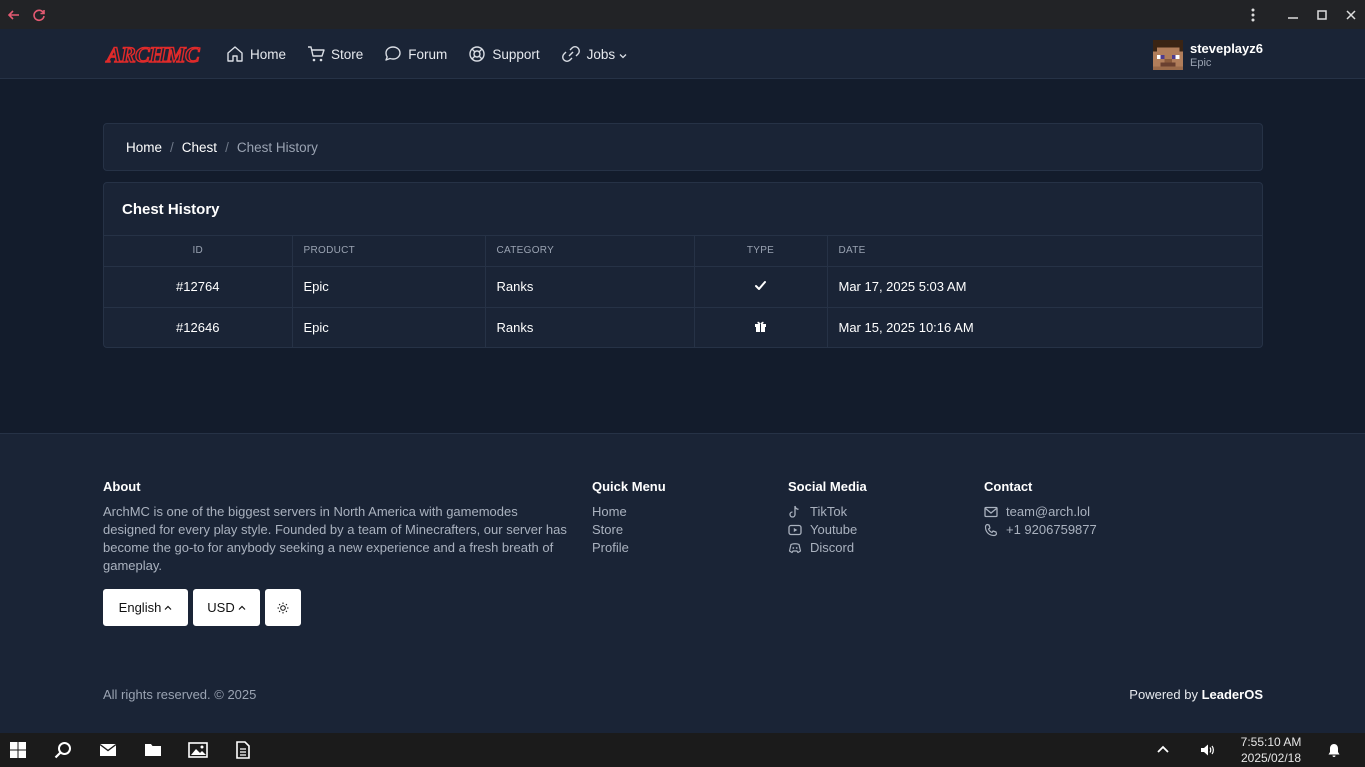 The height and width of the screenshot is (767, 1365). What do you see at coordinates (629, 486) in the screenshot?
I see `footer-quick-menu-title: Quick Menu` at bounding box center [629, 486].